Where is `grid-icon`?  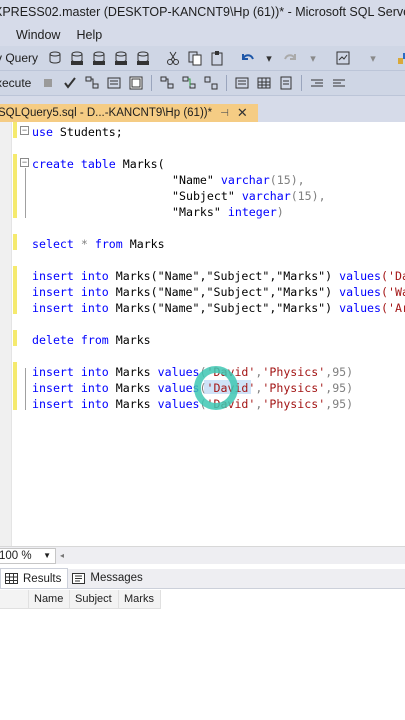
grid-icon is located at coordinates (11, 578).